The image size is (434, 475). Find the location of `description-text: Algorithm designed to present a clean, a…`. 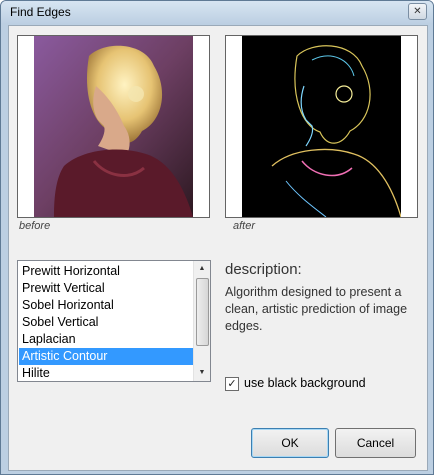

description-text: Algorithm designed to present a clean, a… is located at coordinates (316, 309).